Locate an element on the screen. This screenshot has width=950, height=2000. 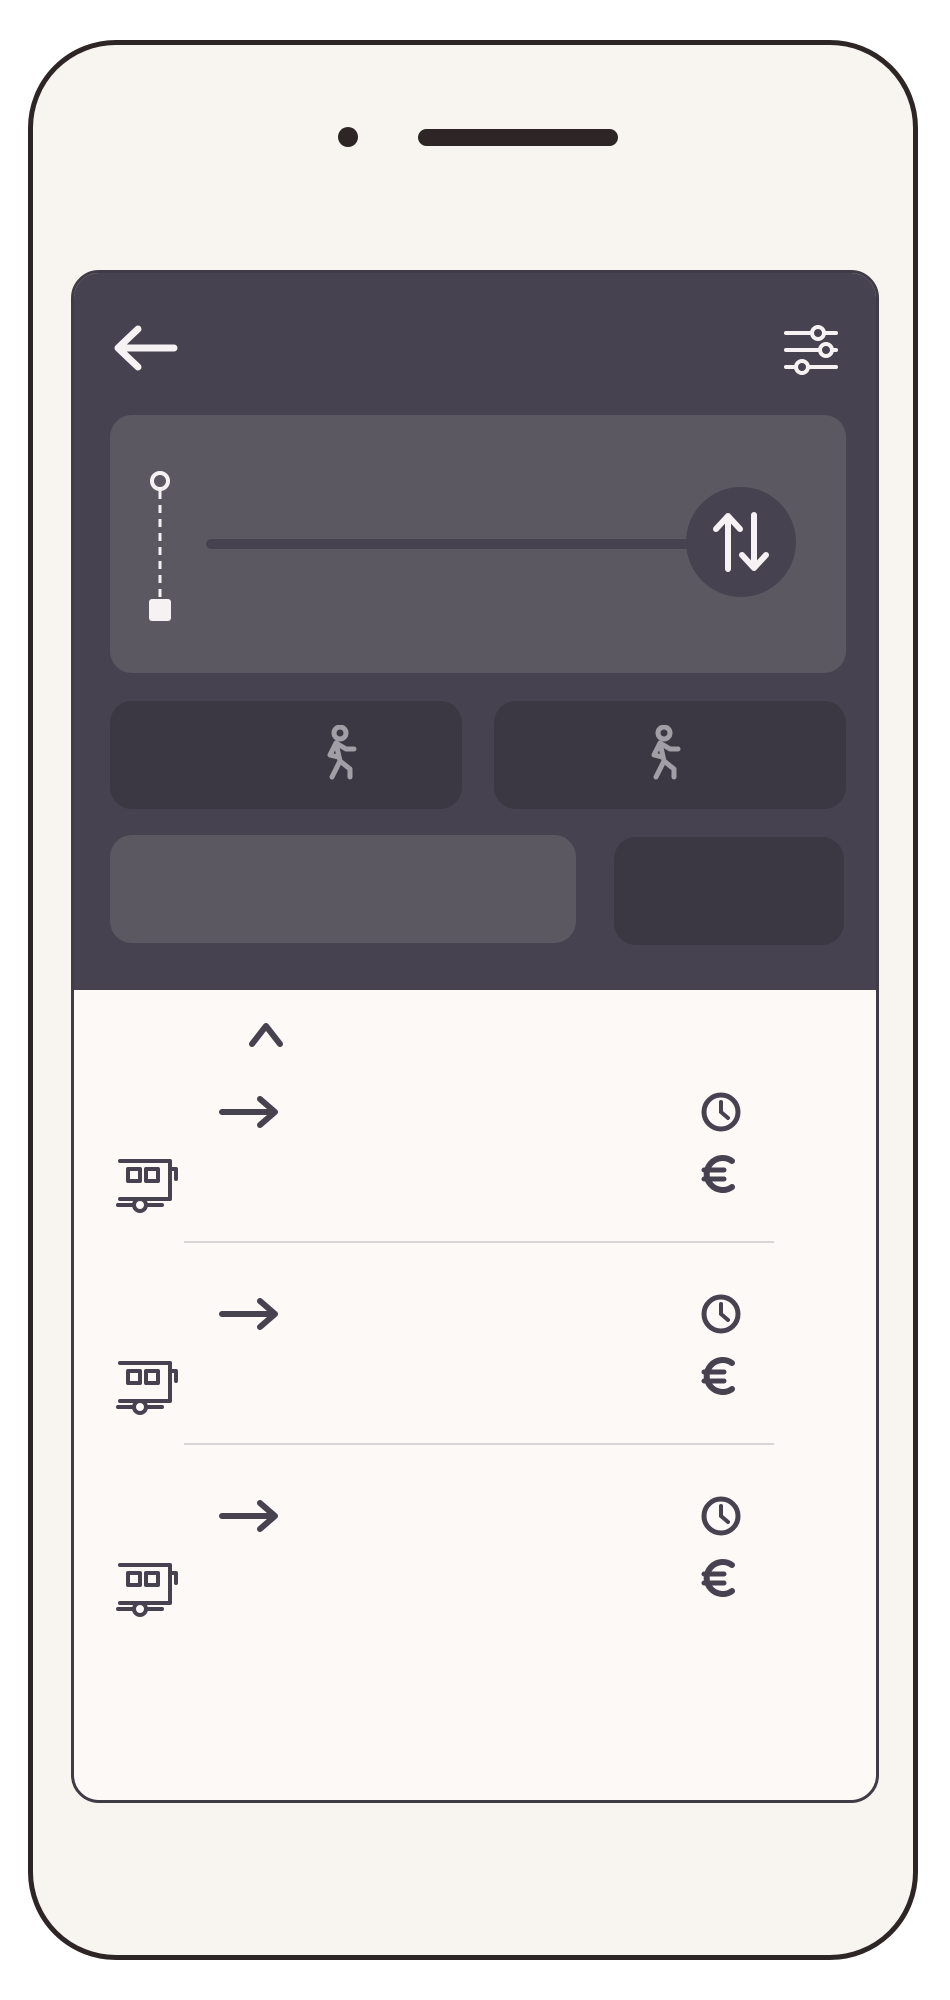
route-divider is located at coordinates (451, 544).